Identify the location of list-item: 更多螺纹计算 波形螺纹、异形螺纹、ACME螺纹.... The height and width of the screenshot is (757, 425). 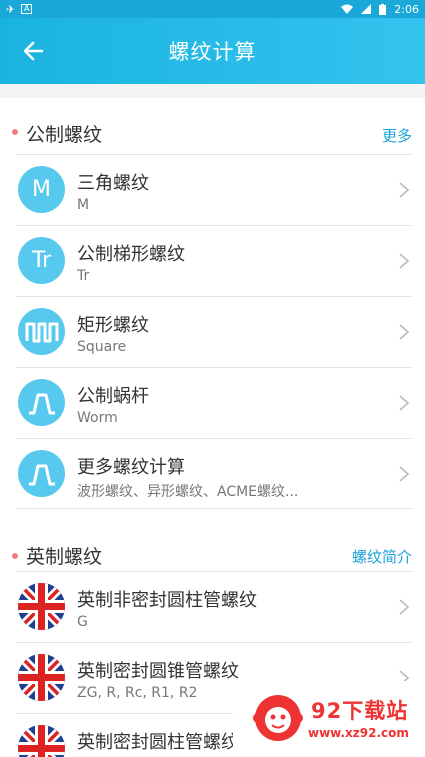
(214, 473).